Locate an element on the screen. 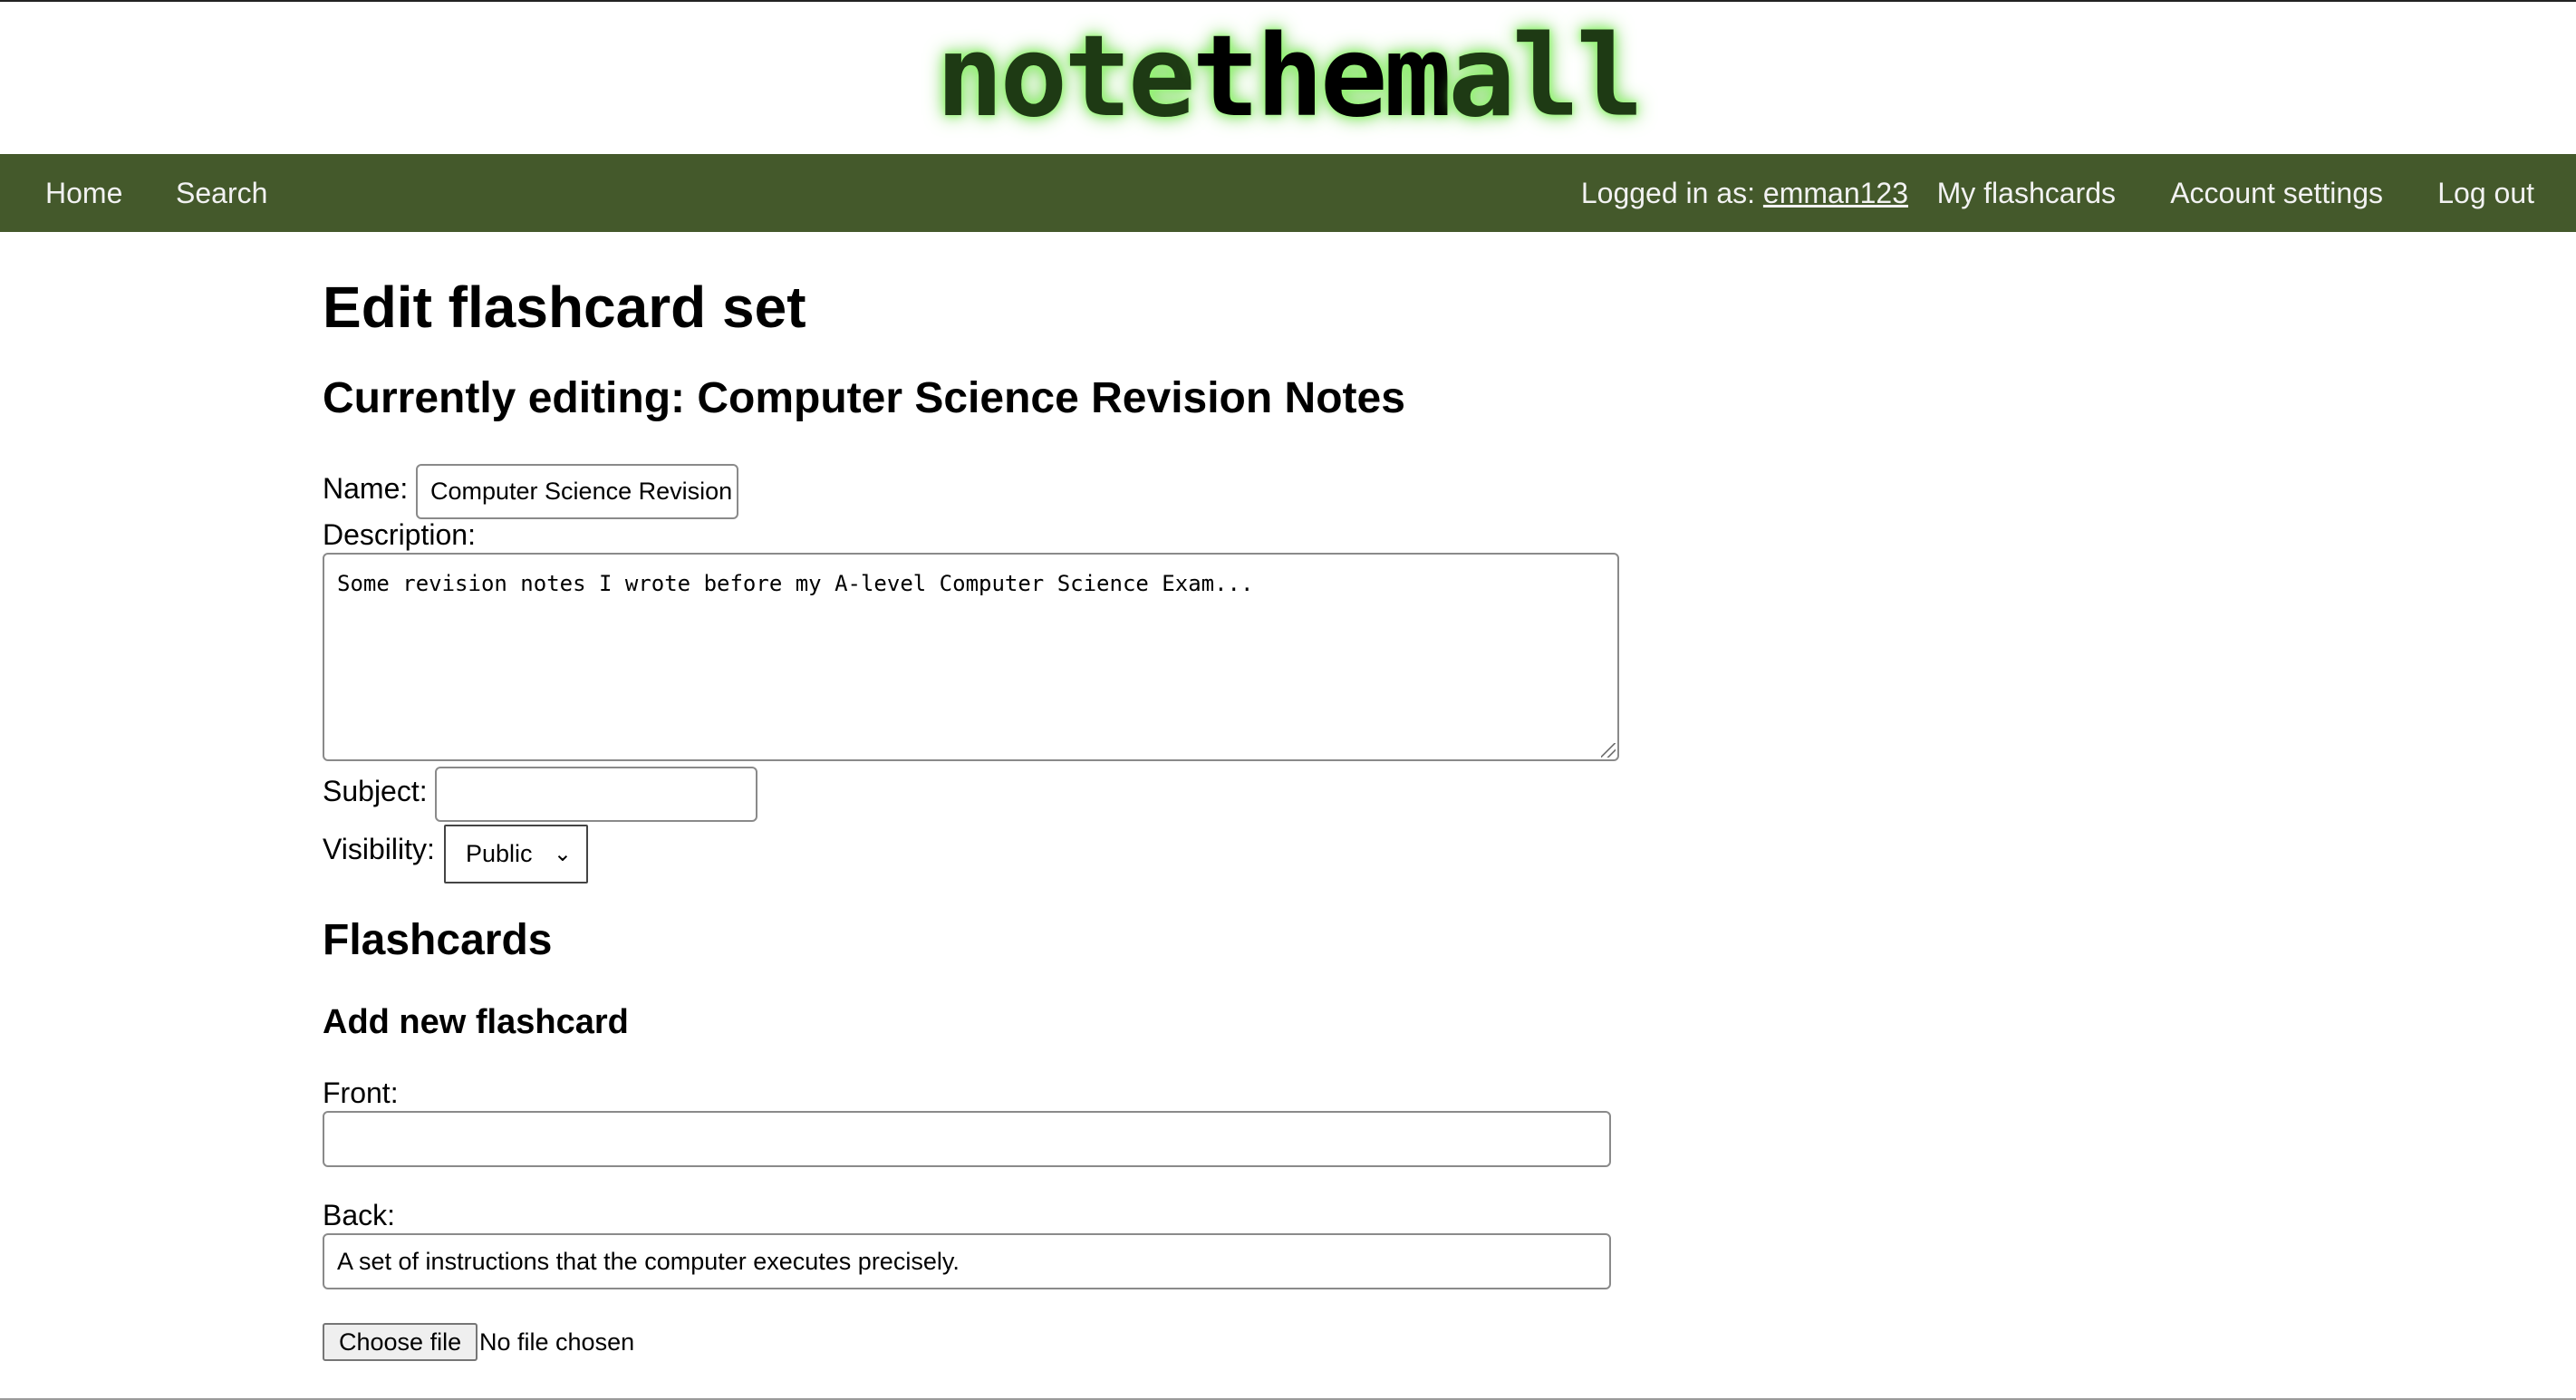 This screenshot has height=1400, width=2576. logged-in-prefix: Logged in as: is located at coordinates (1671, 193).